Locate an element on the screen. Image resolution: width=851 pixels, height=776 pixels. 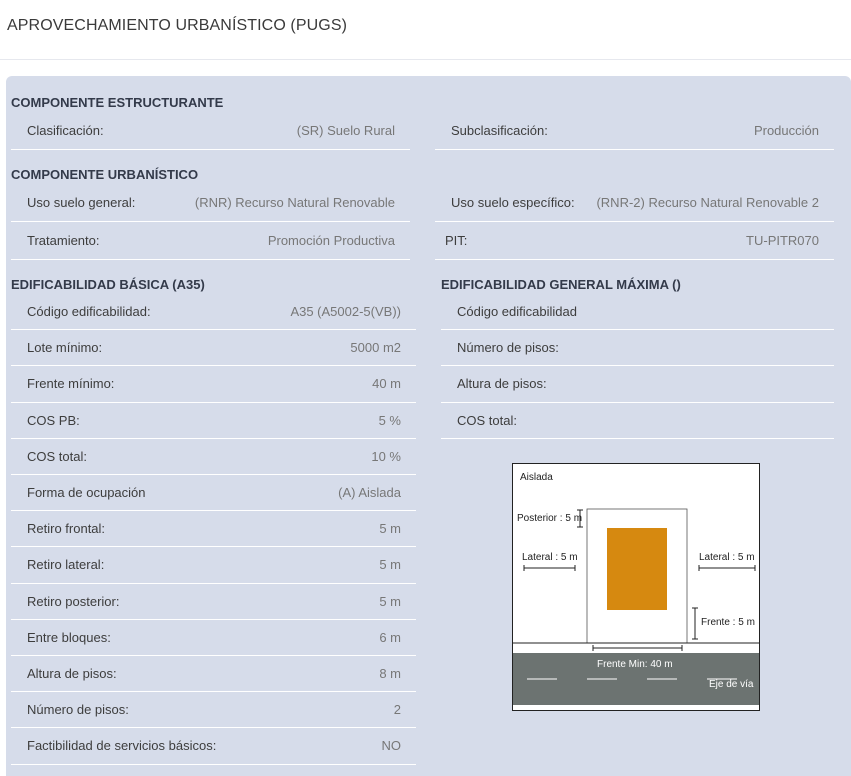
row-value: (A) Aislada is located at coordinates (369, 492).